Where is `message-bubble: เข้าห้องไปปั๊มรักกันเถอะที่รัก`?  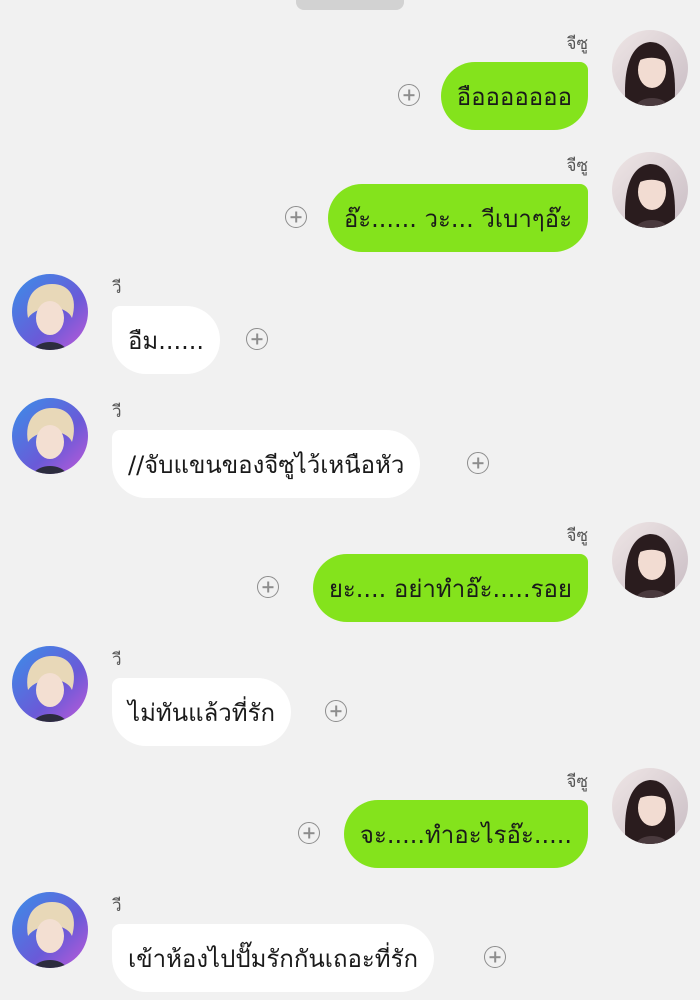
message-bubble: เข้าห้องไปปั๊มรักกันเถอะที่รัก is located at coordinates (273, 958).